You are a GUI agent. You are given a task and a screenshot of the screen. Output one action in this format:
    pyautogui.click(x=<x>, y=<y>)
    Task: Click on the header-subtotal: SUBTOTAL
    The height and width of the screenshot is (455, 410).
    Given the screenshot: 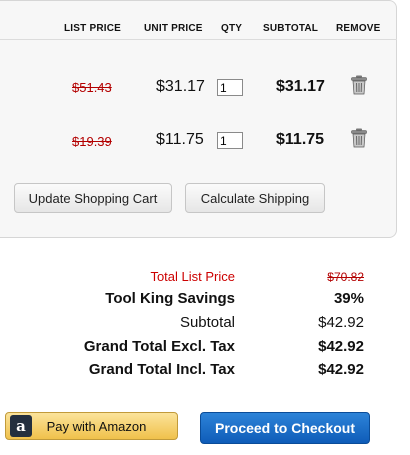 What is the action you would take?
    pyautogui.click(x=291, y=28)
    